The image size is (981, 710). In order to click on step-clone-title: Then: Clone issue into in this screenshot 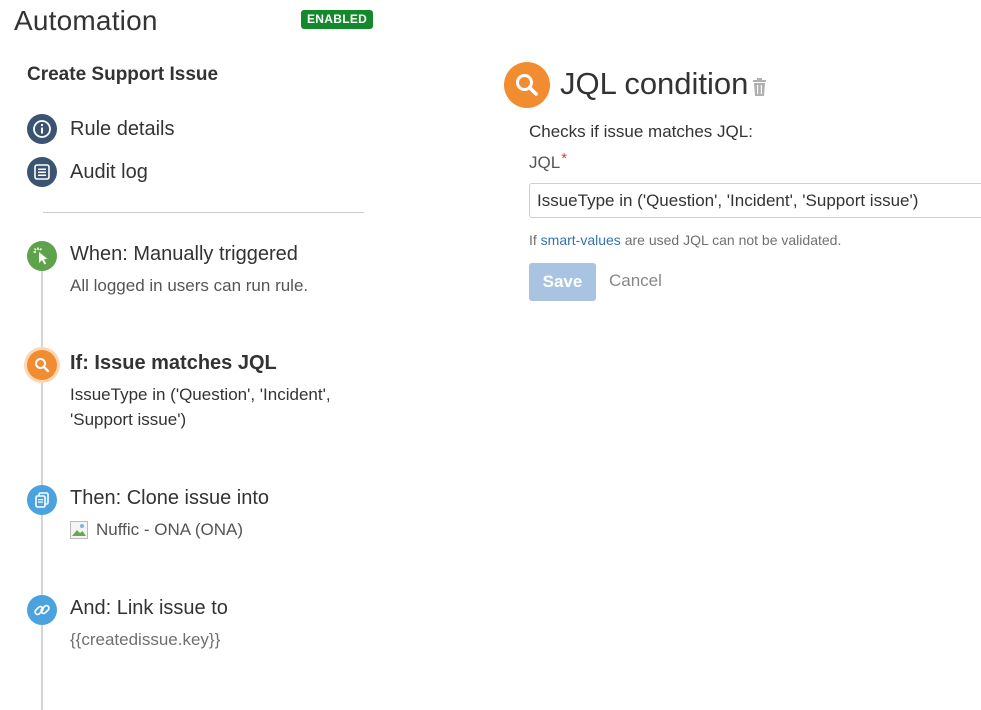, I will do `click(170, 498)`.